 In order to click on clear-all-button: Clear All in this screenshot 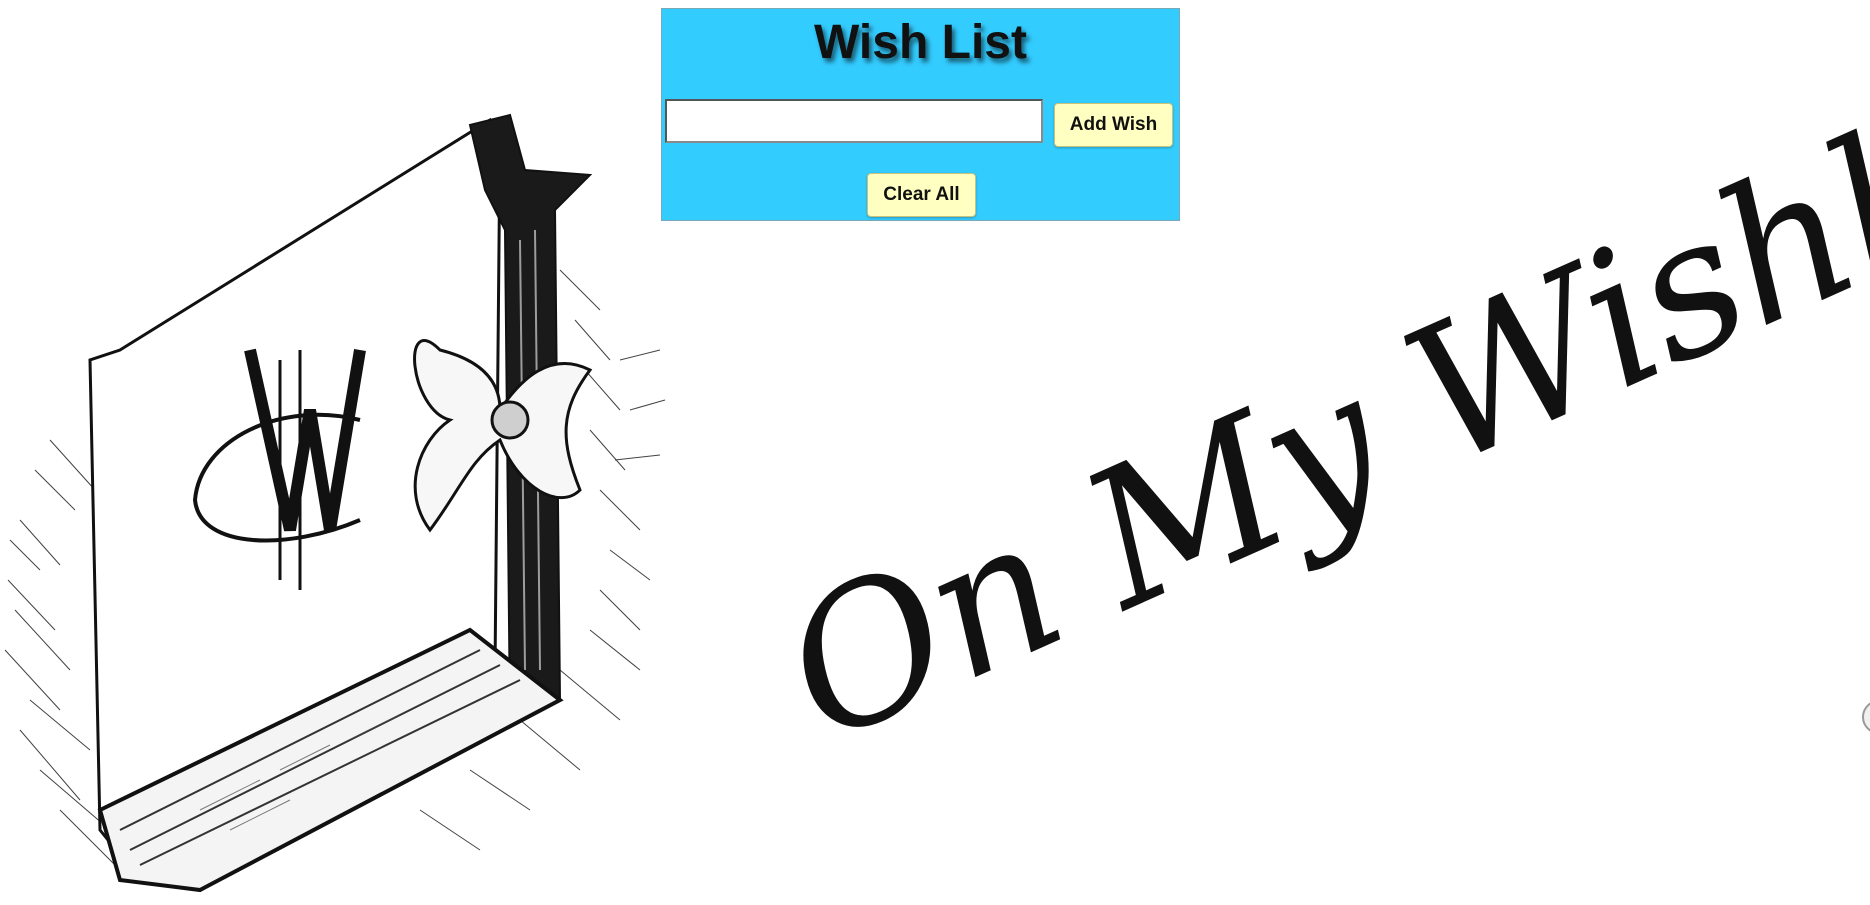, I will do `click(921, 195)`.